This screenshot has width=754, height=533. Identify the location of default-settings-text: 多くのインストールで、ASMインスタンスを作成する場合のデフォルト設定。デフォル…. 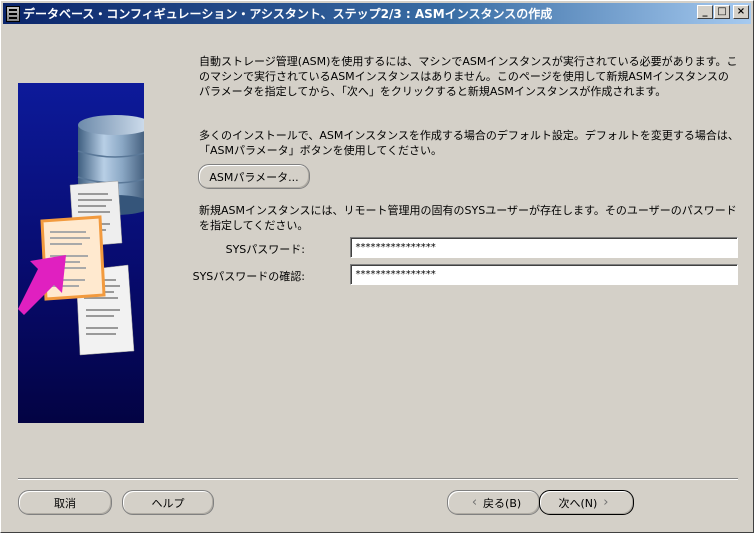
(469, 143).